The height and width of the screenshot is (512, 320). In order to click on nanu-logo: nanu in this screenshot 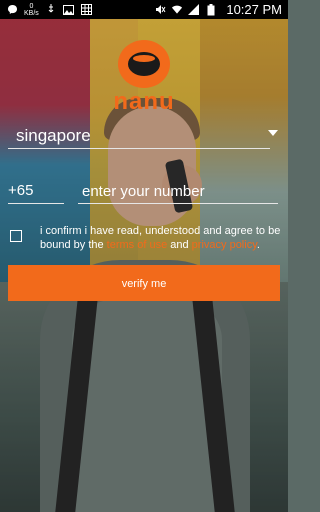, I will do `click(144, 78)`.